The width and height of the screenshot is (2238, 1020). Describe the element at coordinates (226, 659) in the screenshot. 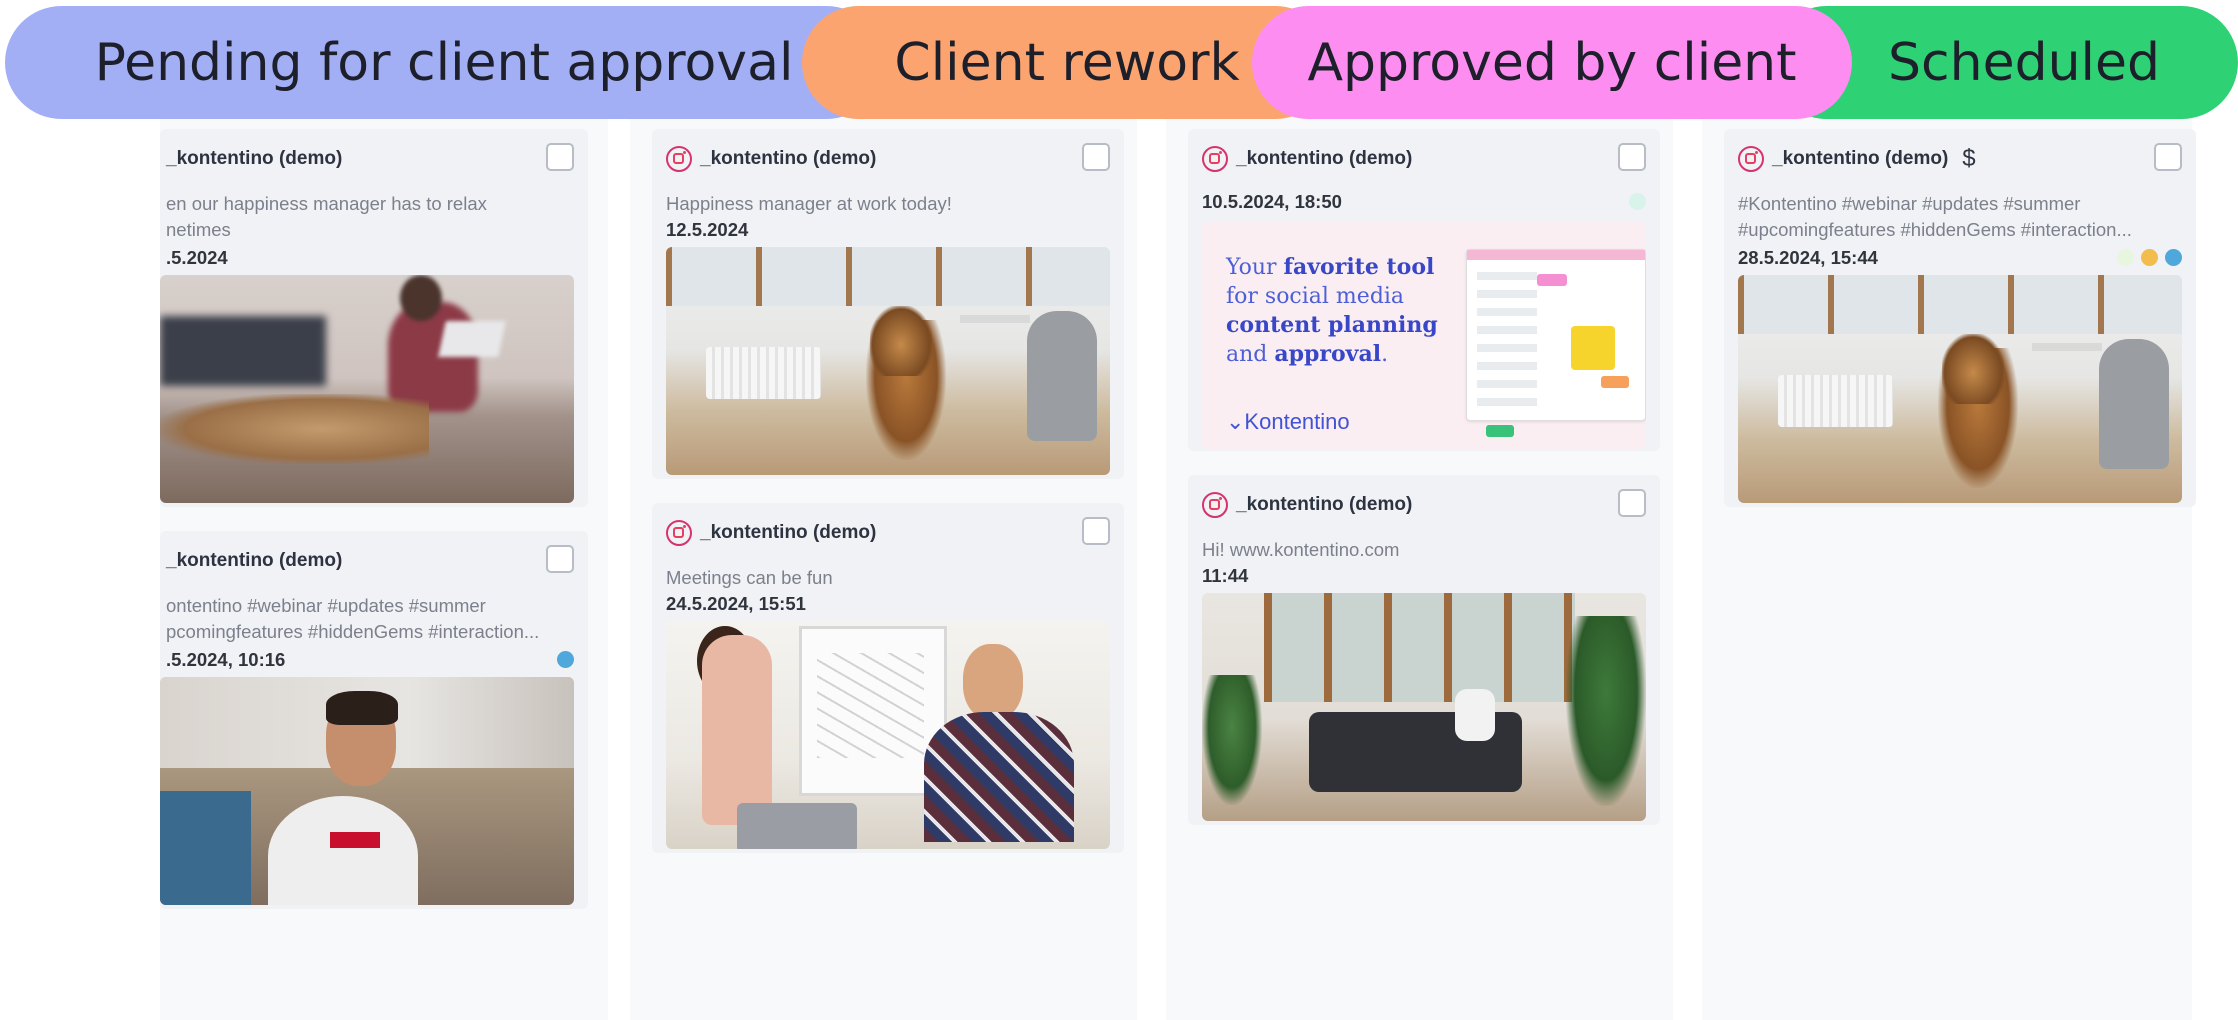

I see `post-date: .5.2024, 10:16` at that location.